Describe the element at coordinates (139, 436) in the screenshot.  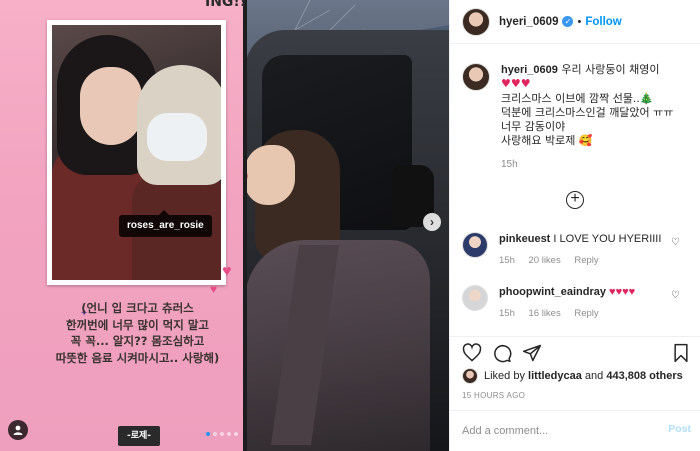
I see `banner-signature: -로제-` at that location.